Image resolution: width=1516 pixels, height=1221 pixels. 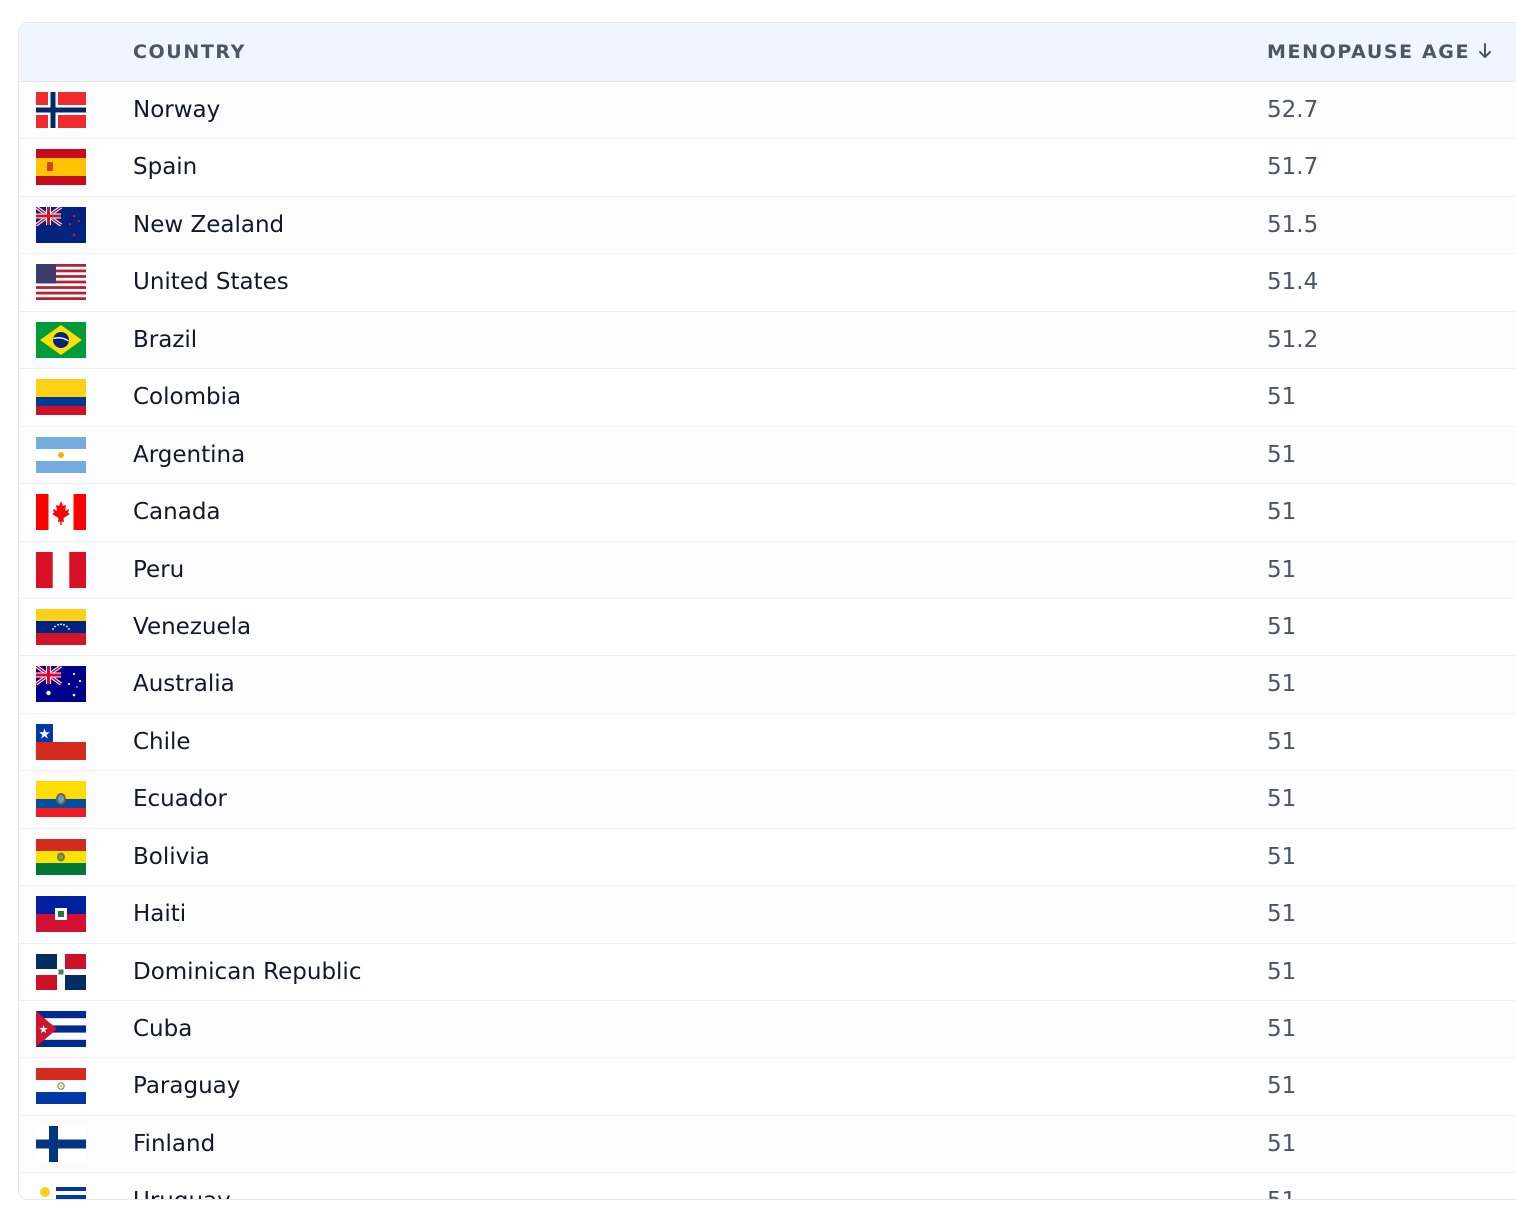 I want to click on table-row: Colombia 51, so click(x=767, y=398).